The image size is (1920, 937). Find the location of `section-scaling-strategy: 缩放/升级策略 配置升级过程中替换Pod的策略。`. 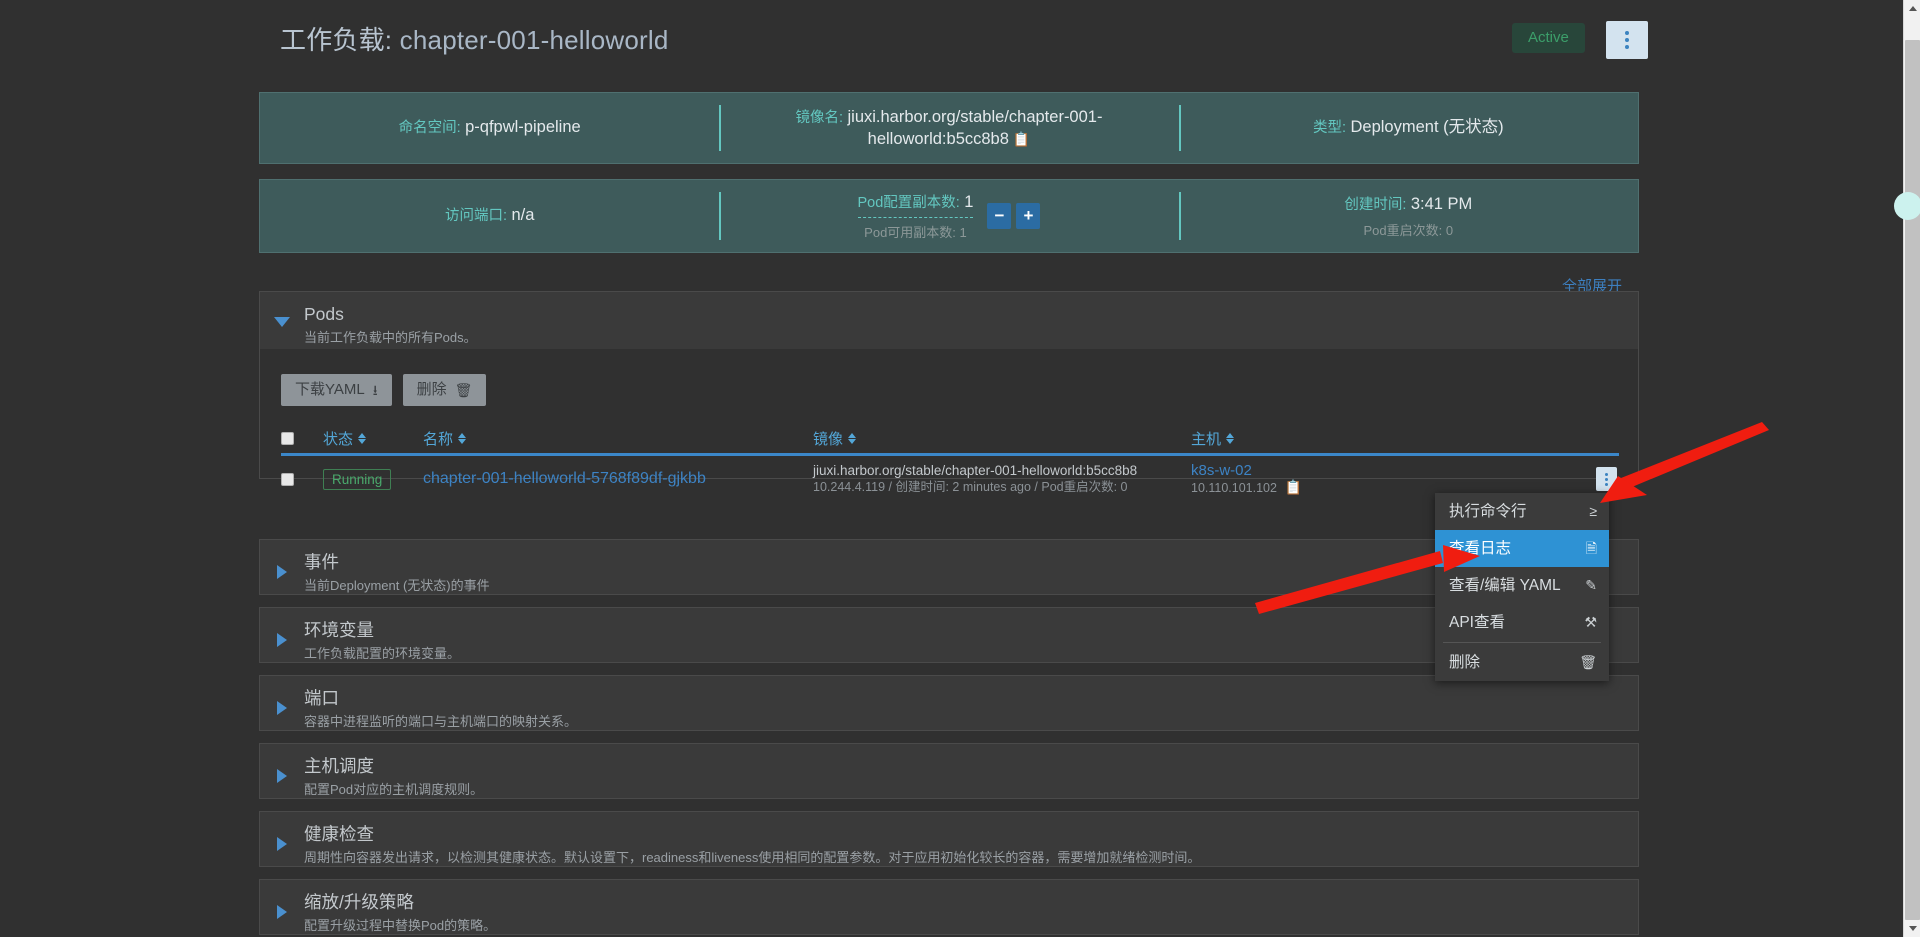

section-scaling-strategy: 缩放/升级策略 配置升级过程中替换Pod的策略。 is located at coordinates (949, 907).